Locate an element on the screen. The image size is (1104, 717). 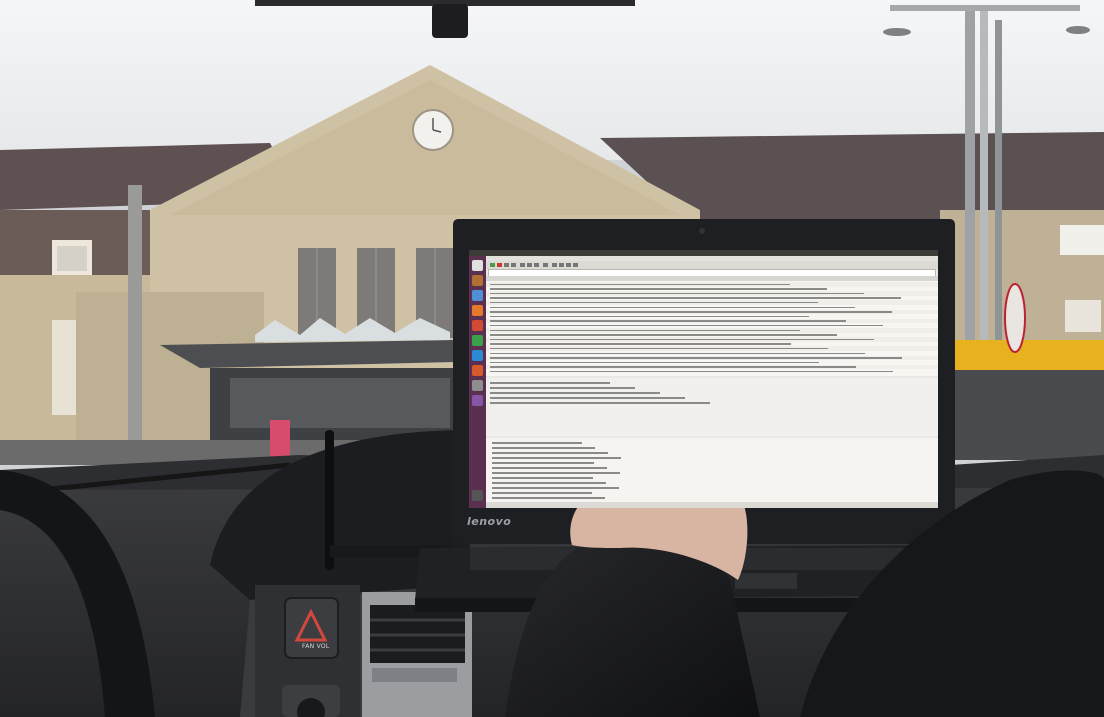
app-launcher is located at coordinates (477, 382).